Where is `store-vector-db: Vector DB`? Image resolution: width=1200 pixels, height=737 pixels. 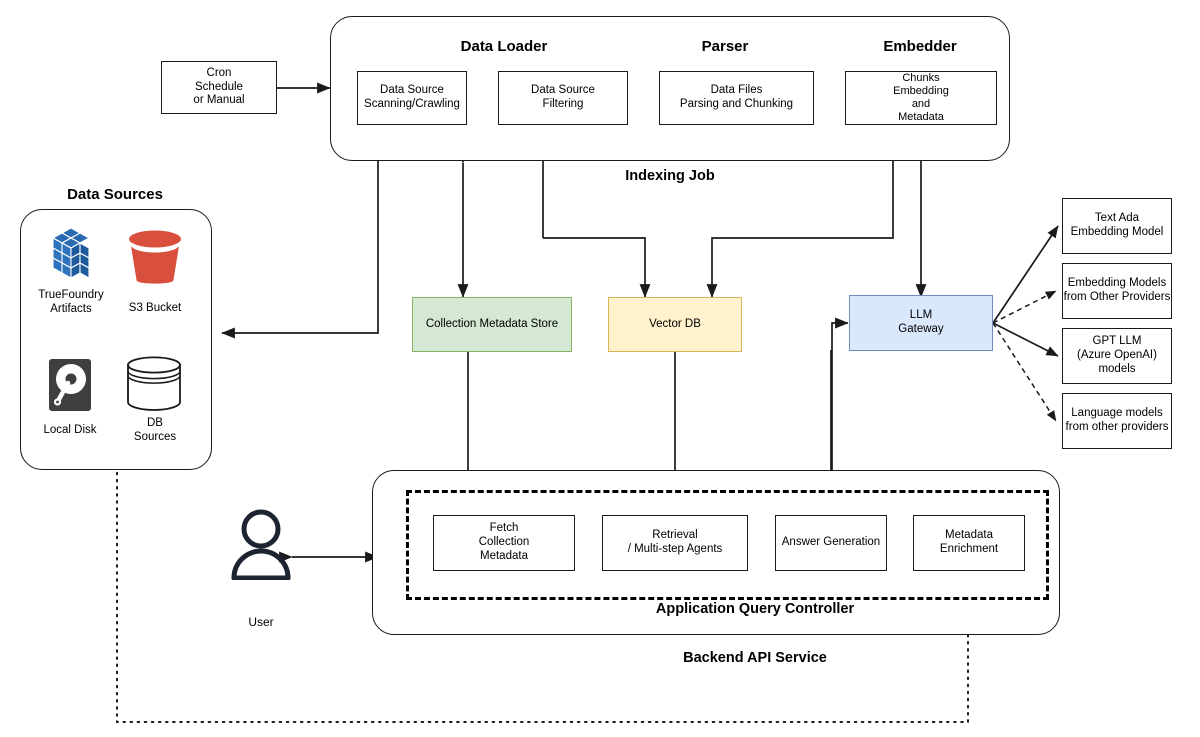 store-vector-db: Vector DB is located at coordinates (675, 324).